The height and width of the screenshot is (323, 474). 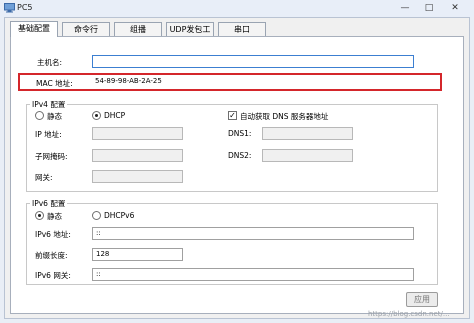 What do you see at coordinates (86, 29) in the screenshot?
I see `tab-command-line: 命令行` at bounding box center [86, 29].